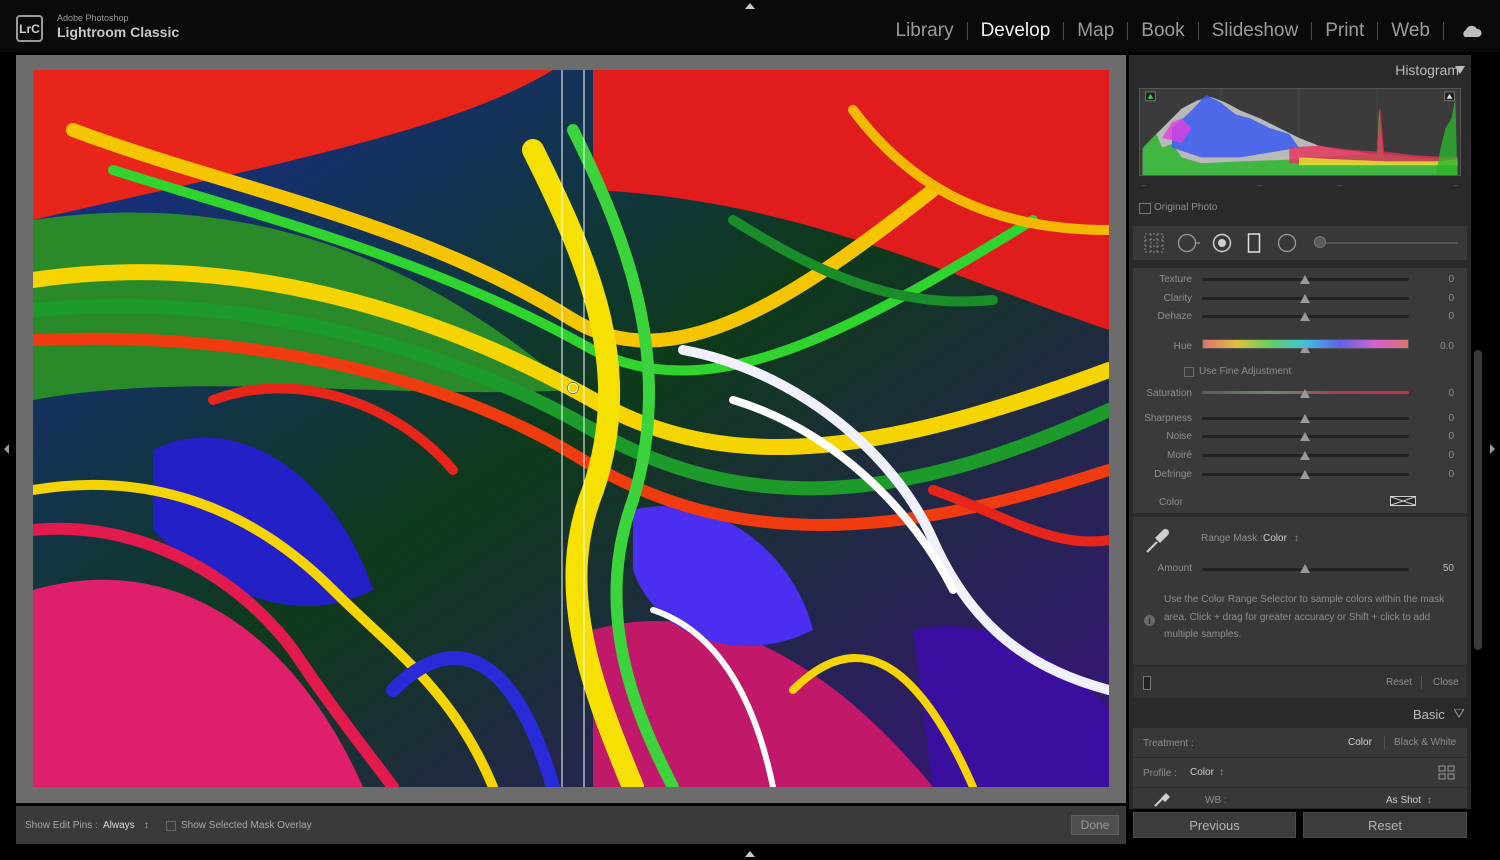 The image size is (1500, 860). Describe the element at coordinates (1434, 298) in the screenshot. I see `clarity-value: 0` at that location.